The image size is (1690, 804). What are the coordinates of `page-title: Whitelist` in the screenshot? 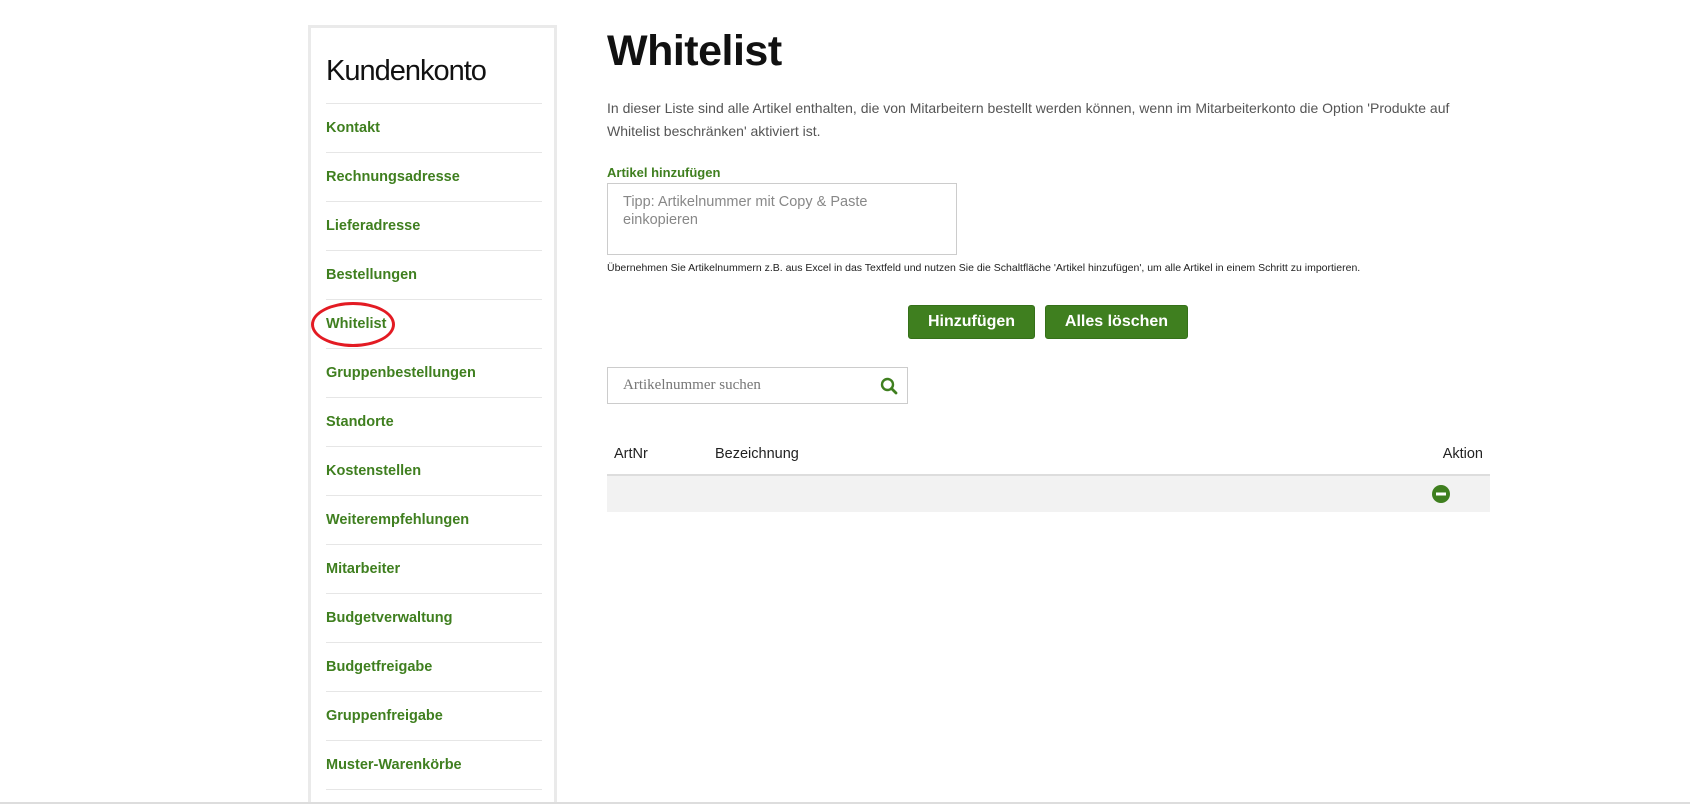 It's located at (694, 51).